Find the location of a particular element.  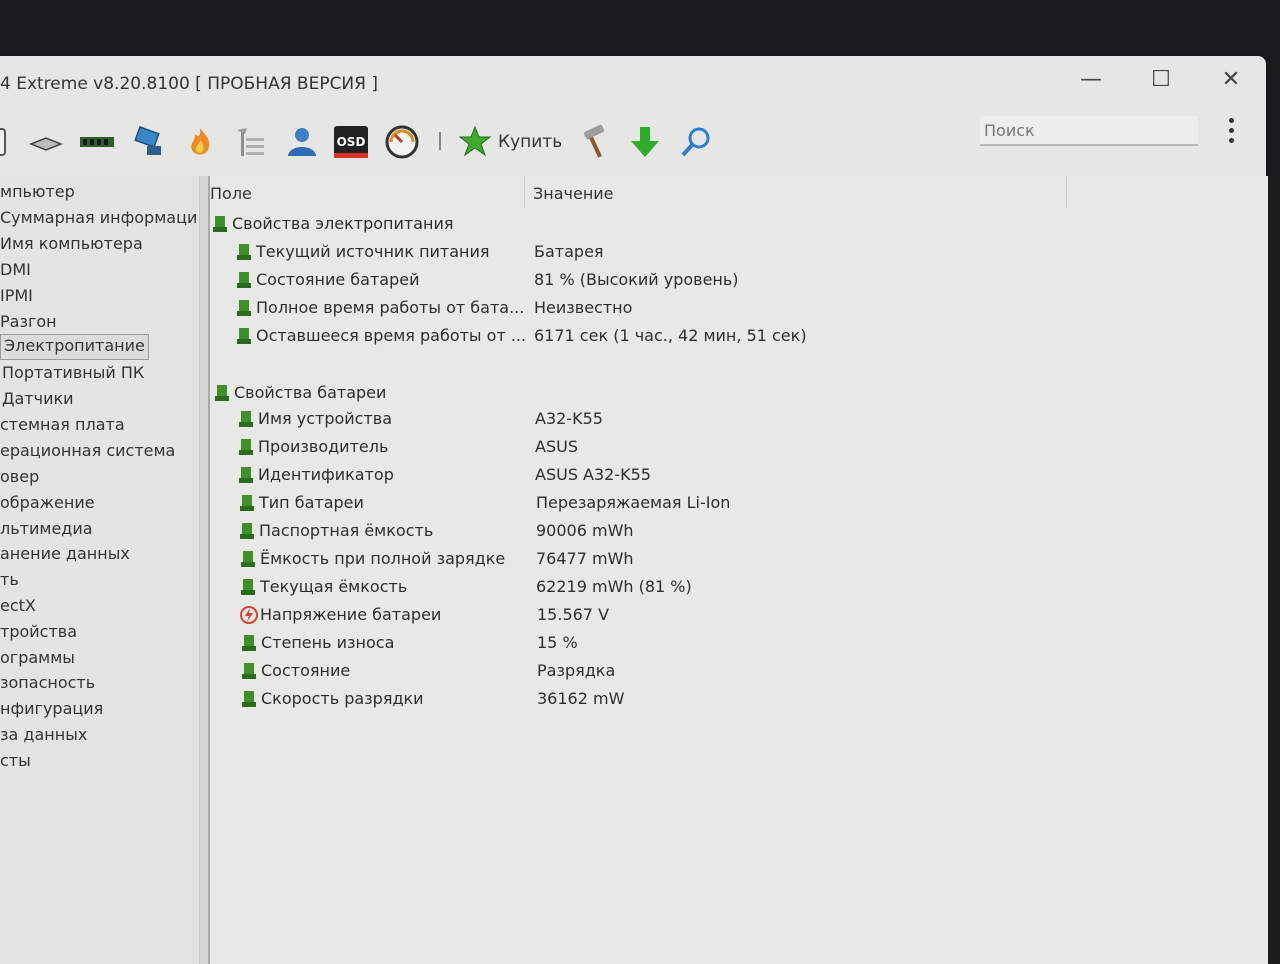

field-name: Степень износа is located at coordinates (328, 642).